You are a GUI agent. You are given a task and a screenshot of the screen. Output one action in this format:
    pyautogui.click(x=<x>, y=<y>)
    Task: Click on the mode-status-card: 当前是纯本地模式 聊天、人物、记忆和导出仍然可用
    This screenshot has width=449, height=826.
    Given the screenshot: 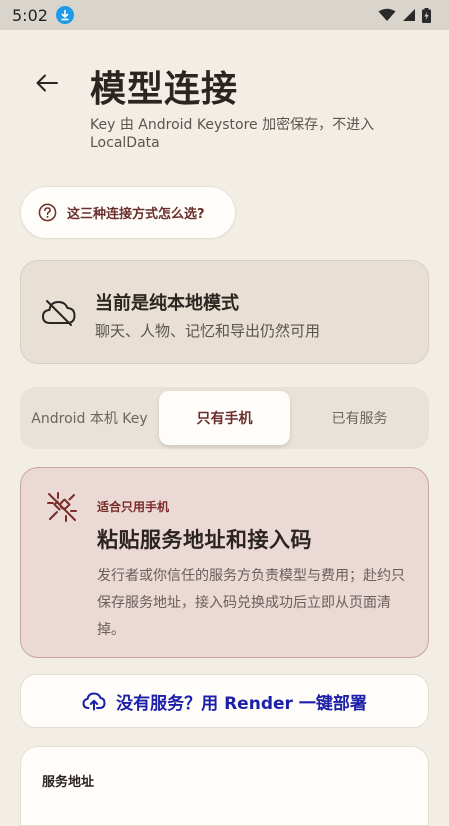 What is the action you would take?
    pyautogui.click(x=224, y=312)
    